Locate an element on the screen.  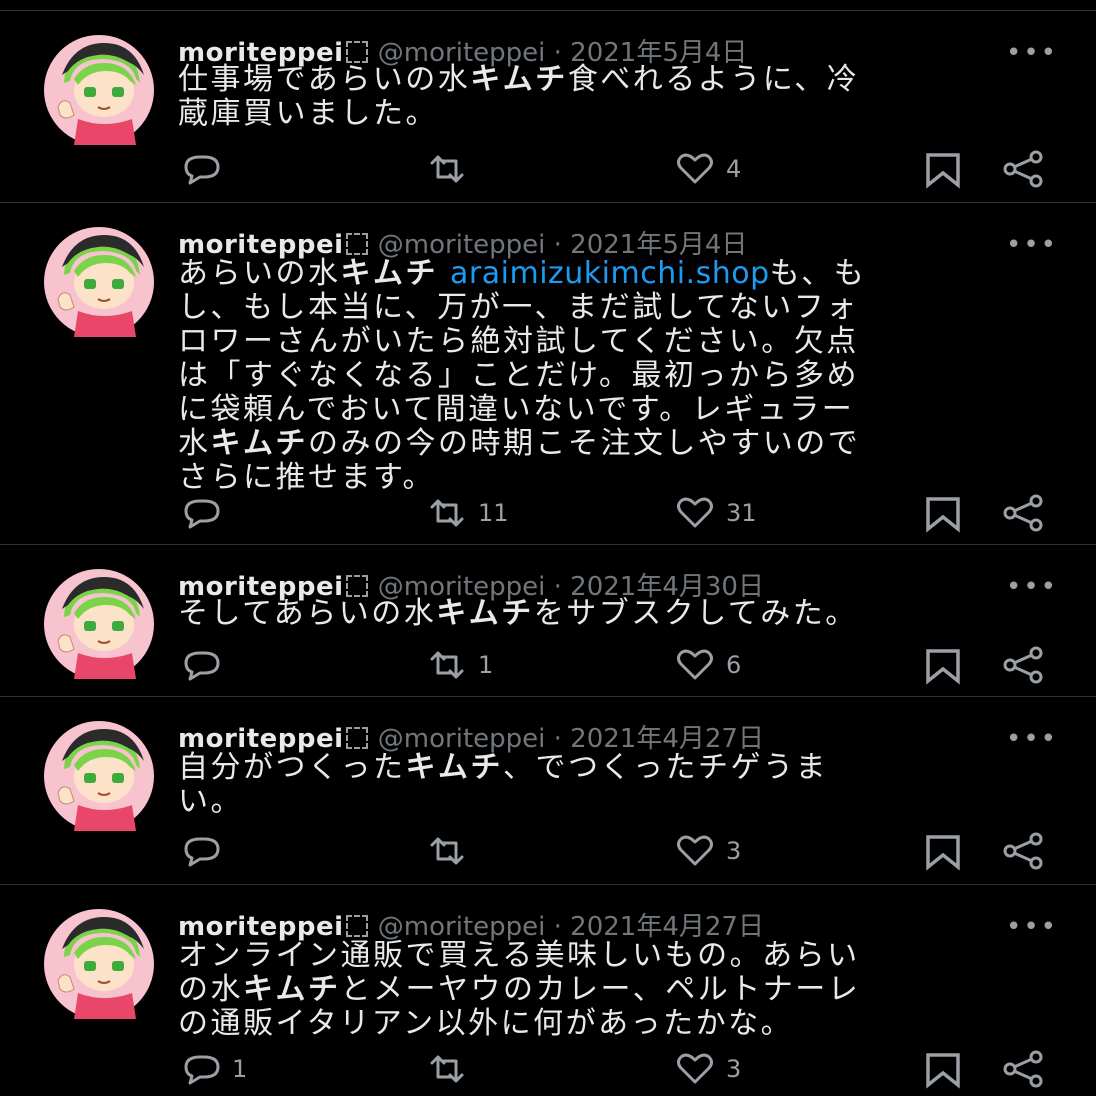
tweet-text-segment: そしてあらいの水 is located at coordinates (307, 613).